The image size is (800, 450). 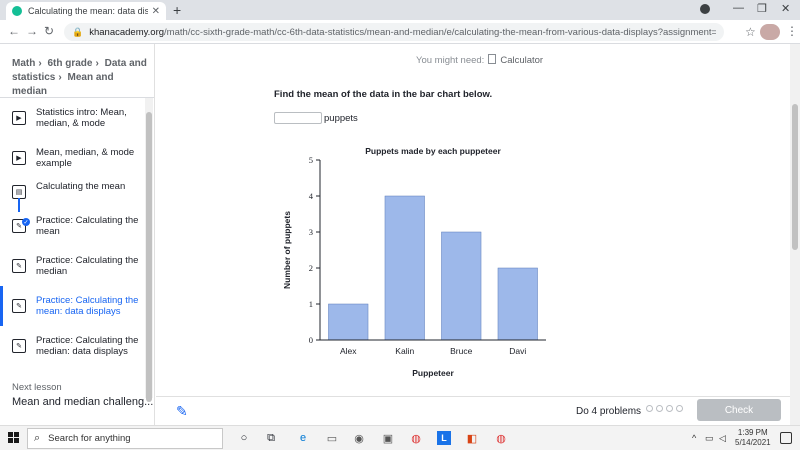 I want to click on x-axis-label: Puppeteer, so click(x=433, y=373).